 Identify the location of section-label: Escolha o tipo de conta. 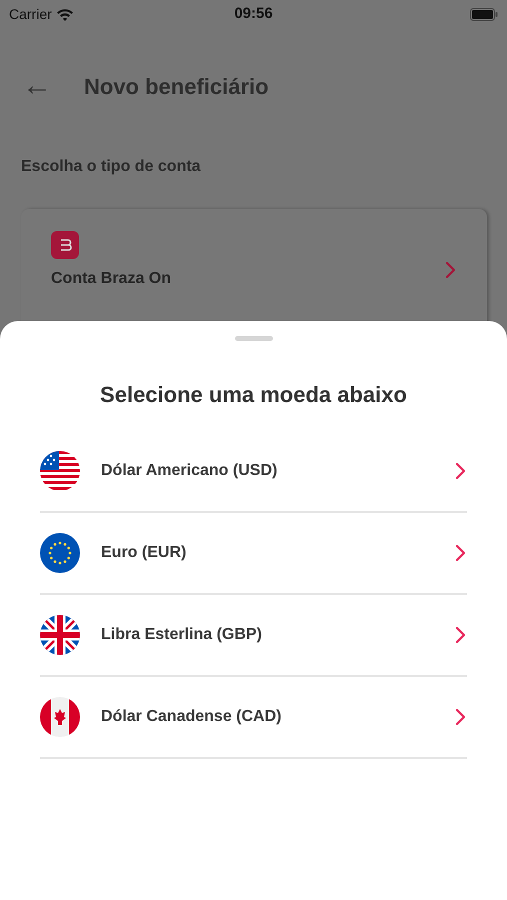
(111, 167).